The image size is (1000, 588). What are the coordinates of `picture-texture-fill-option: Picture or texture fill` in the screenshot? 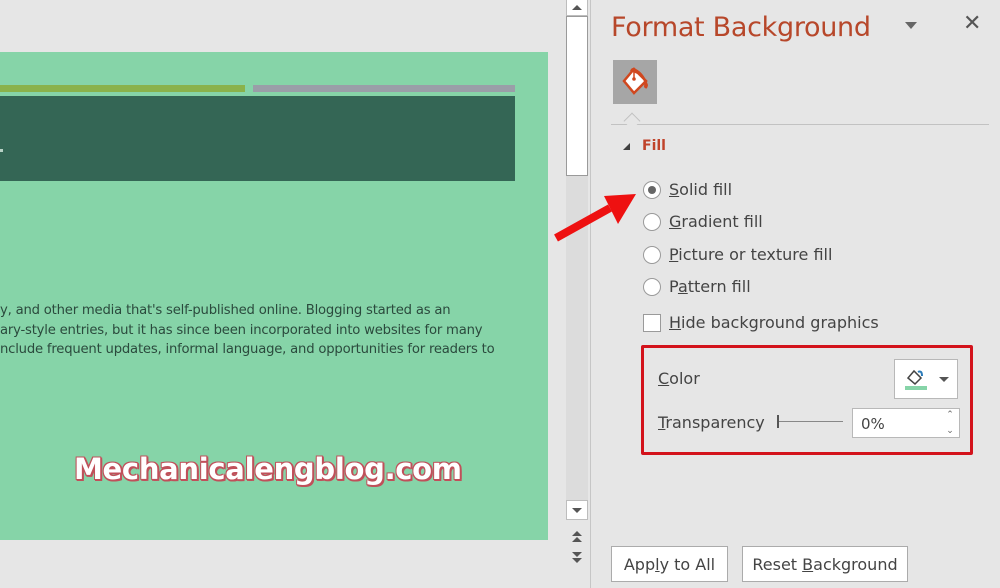 It's located at (737, 254).